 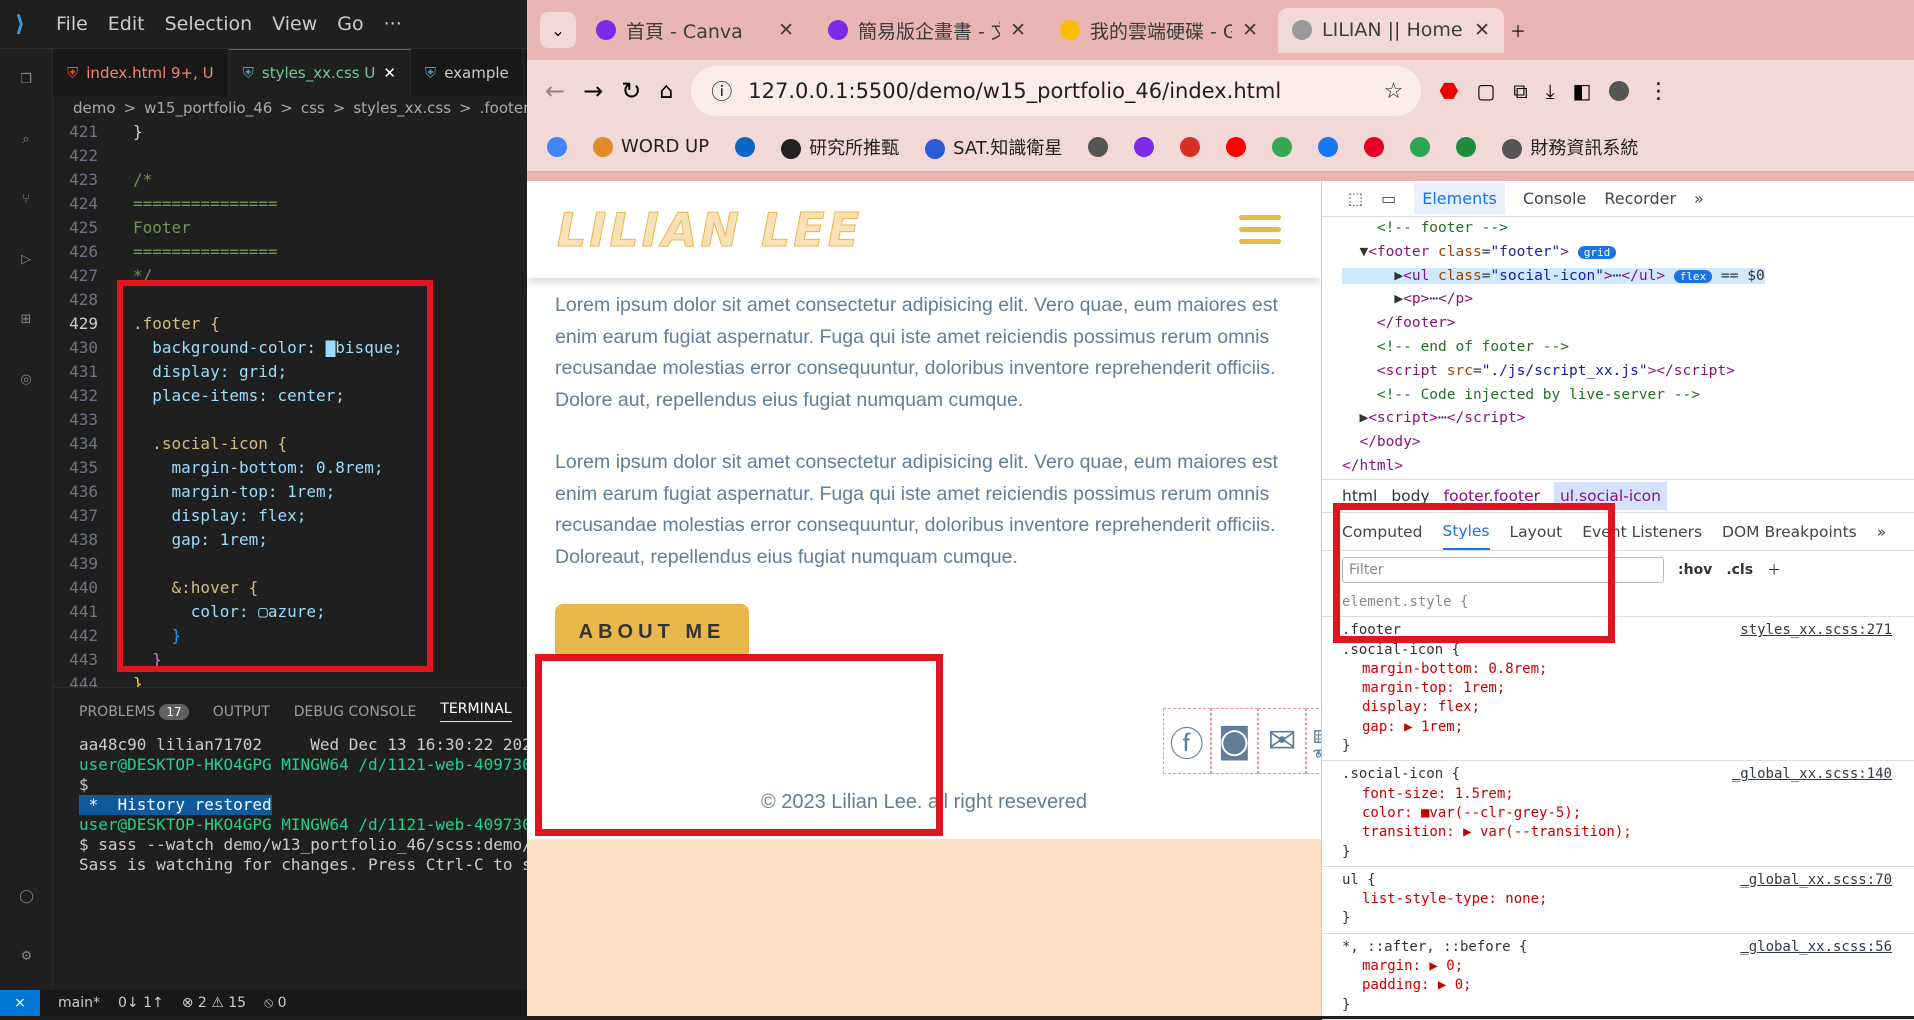 I want to click on rule-source-link: _global_xx.scss:56, so click(x=1816, y=947).